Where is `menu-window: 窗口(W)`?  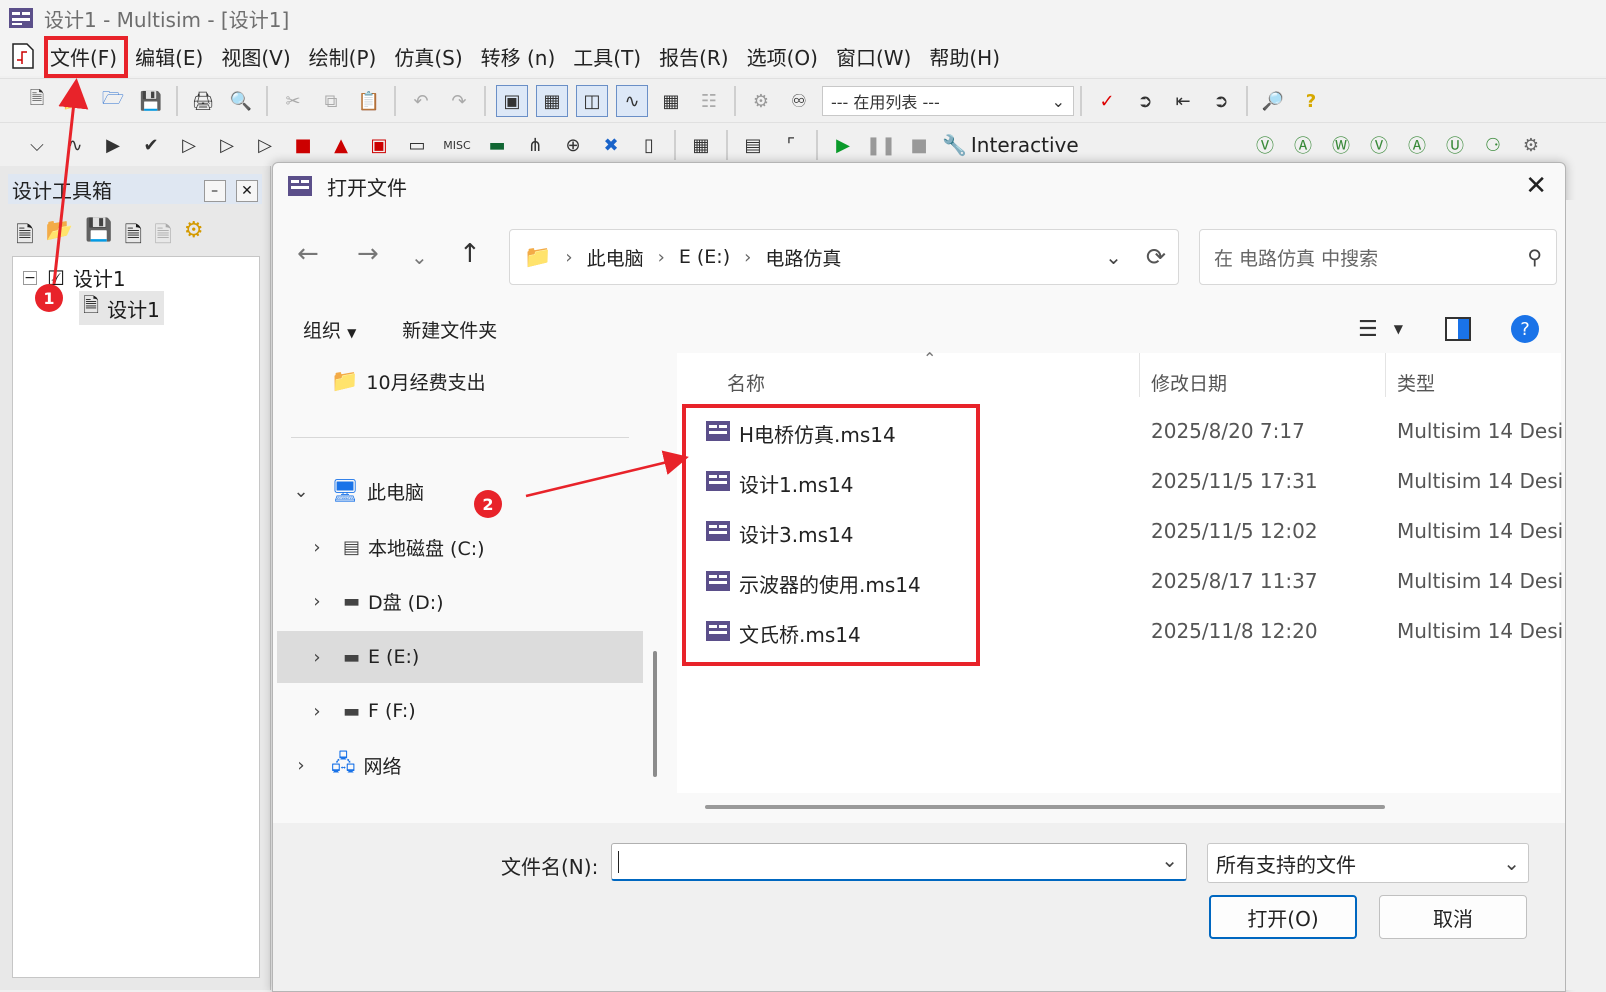 menu-window: 窗口(W) is located at coordinates (873, 56).